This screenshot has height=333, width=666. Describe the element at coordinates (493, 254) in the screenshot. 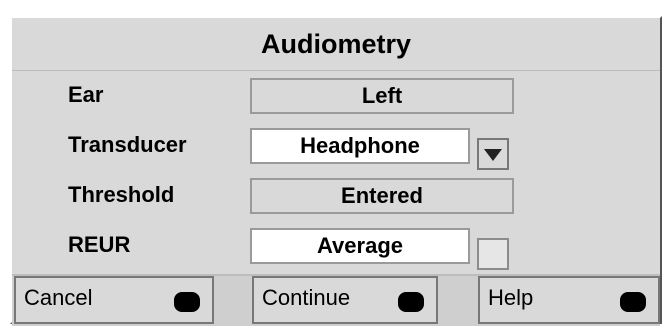

I see `reur-toggle` at that location.